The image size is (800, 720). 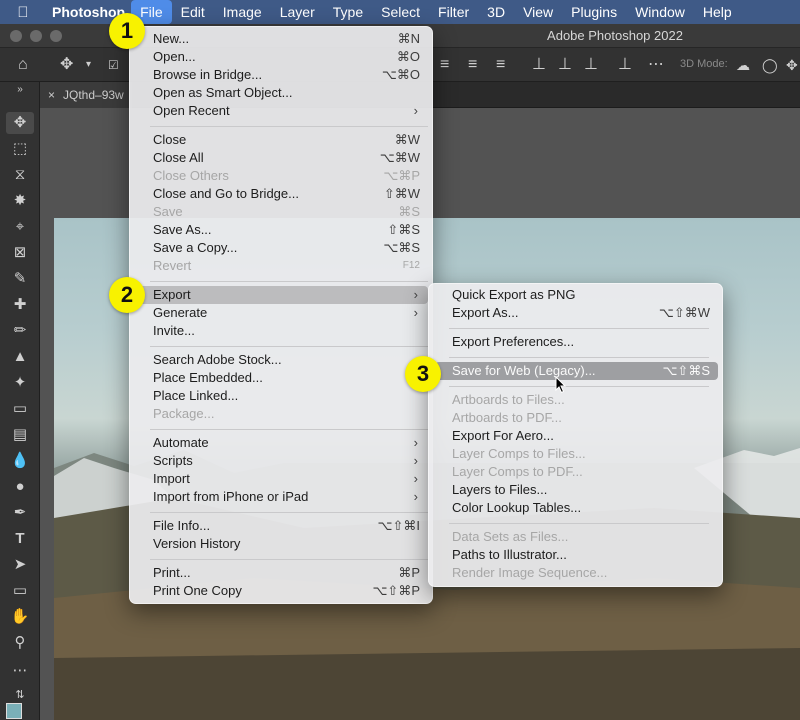 I want to click on brush-tool-icon: ✏, so click(x=20, y=331).